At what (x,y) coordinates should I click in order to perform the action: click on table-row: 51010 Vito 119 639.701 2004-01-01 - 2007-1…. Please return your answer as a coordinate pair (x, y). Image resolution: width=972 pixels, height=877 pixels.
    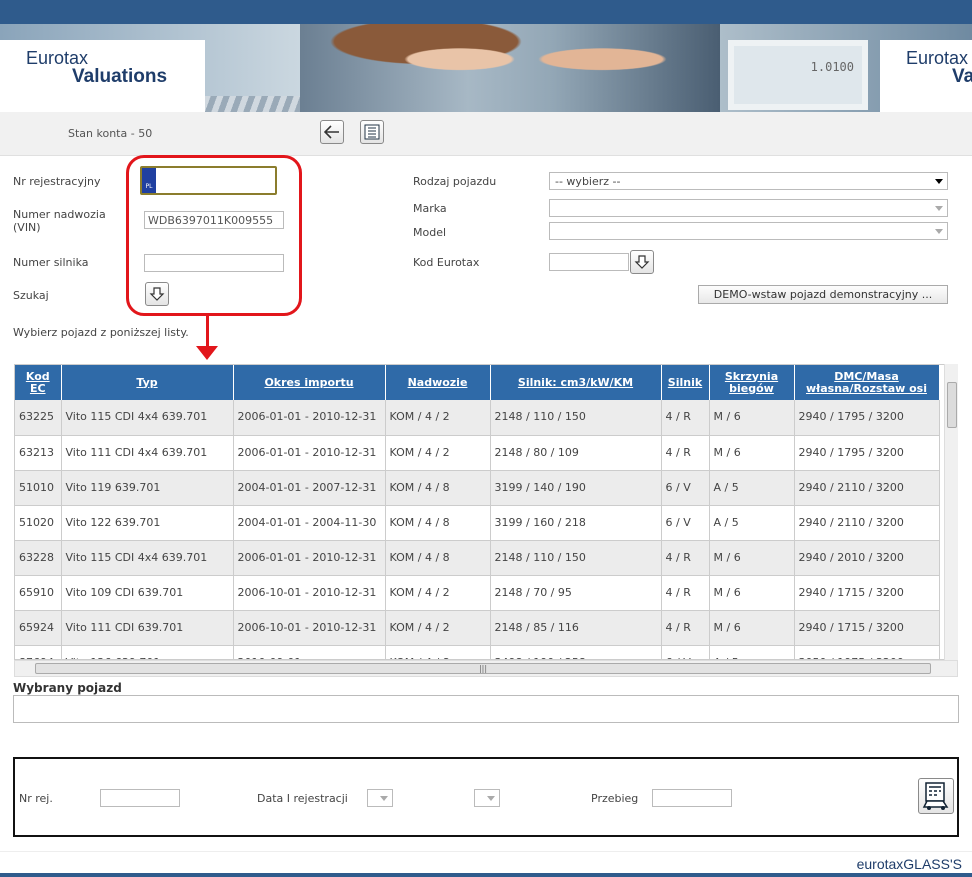
    Looking at the image, I should click on (477, 488).